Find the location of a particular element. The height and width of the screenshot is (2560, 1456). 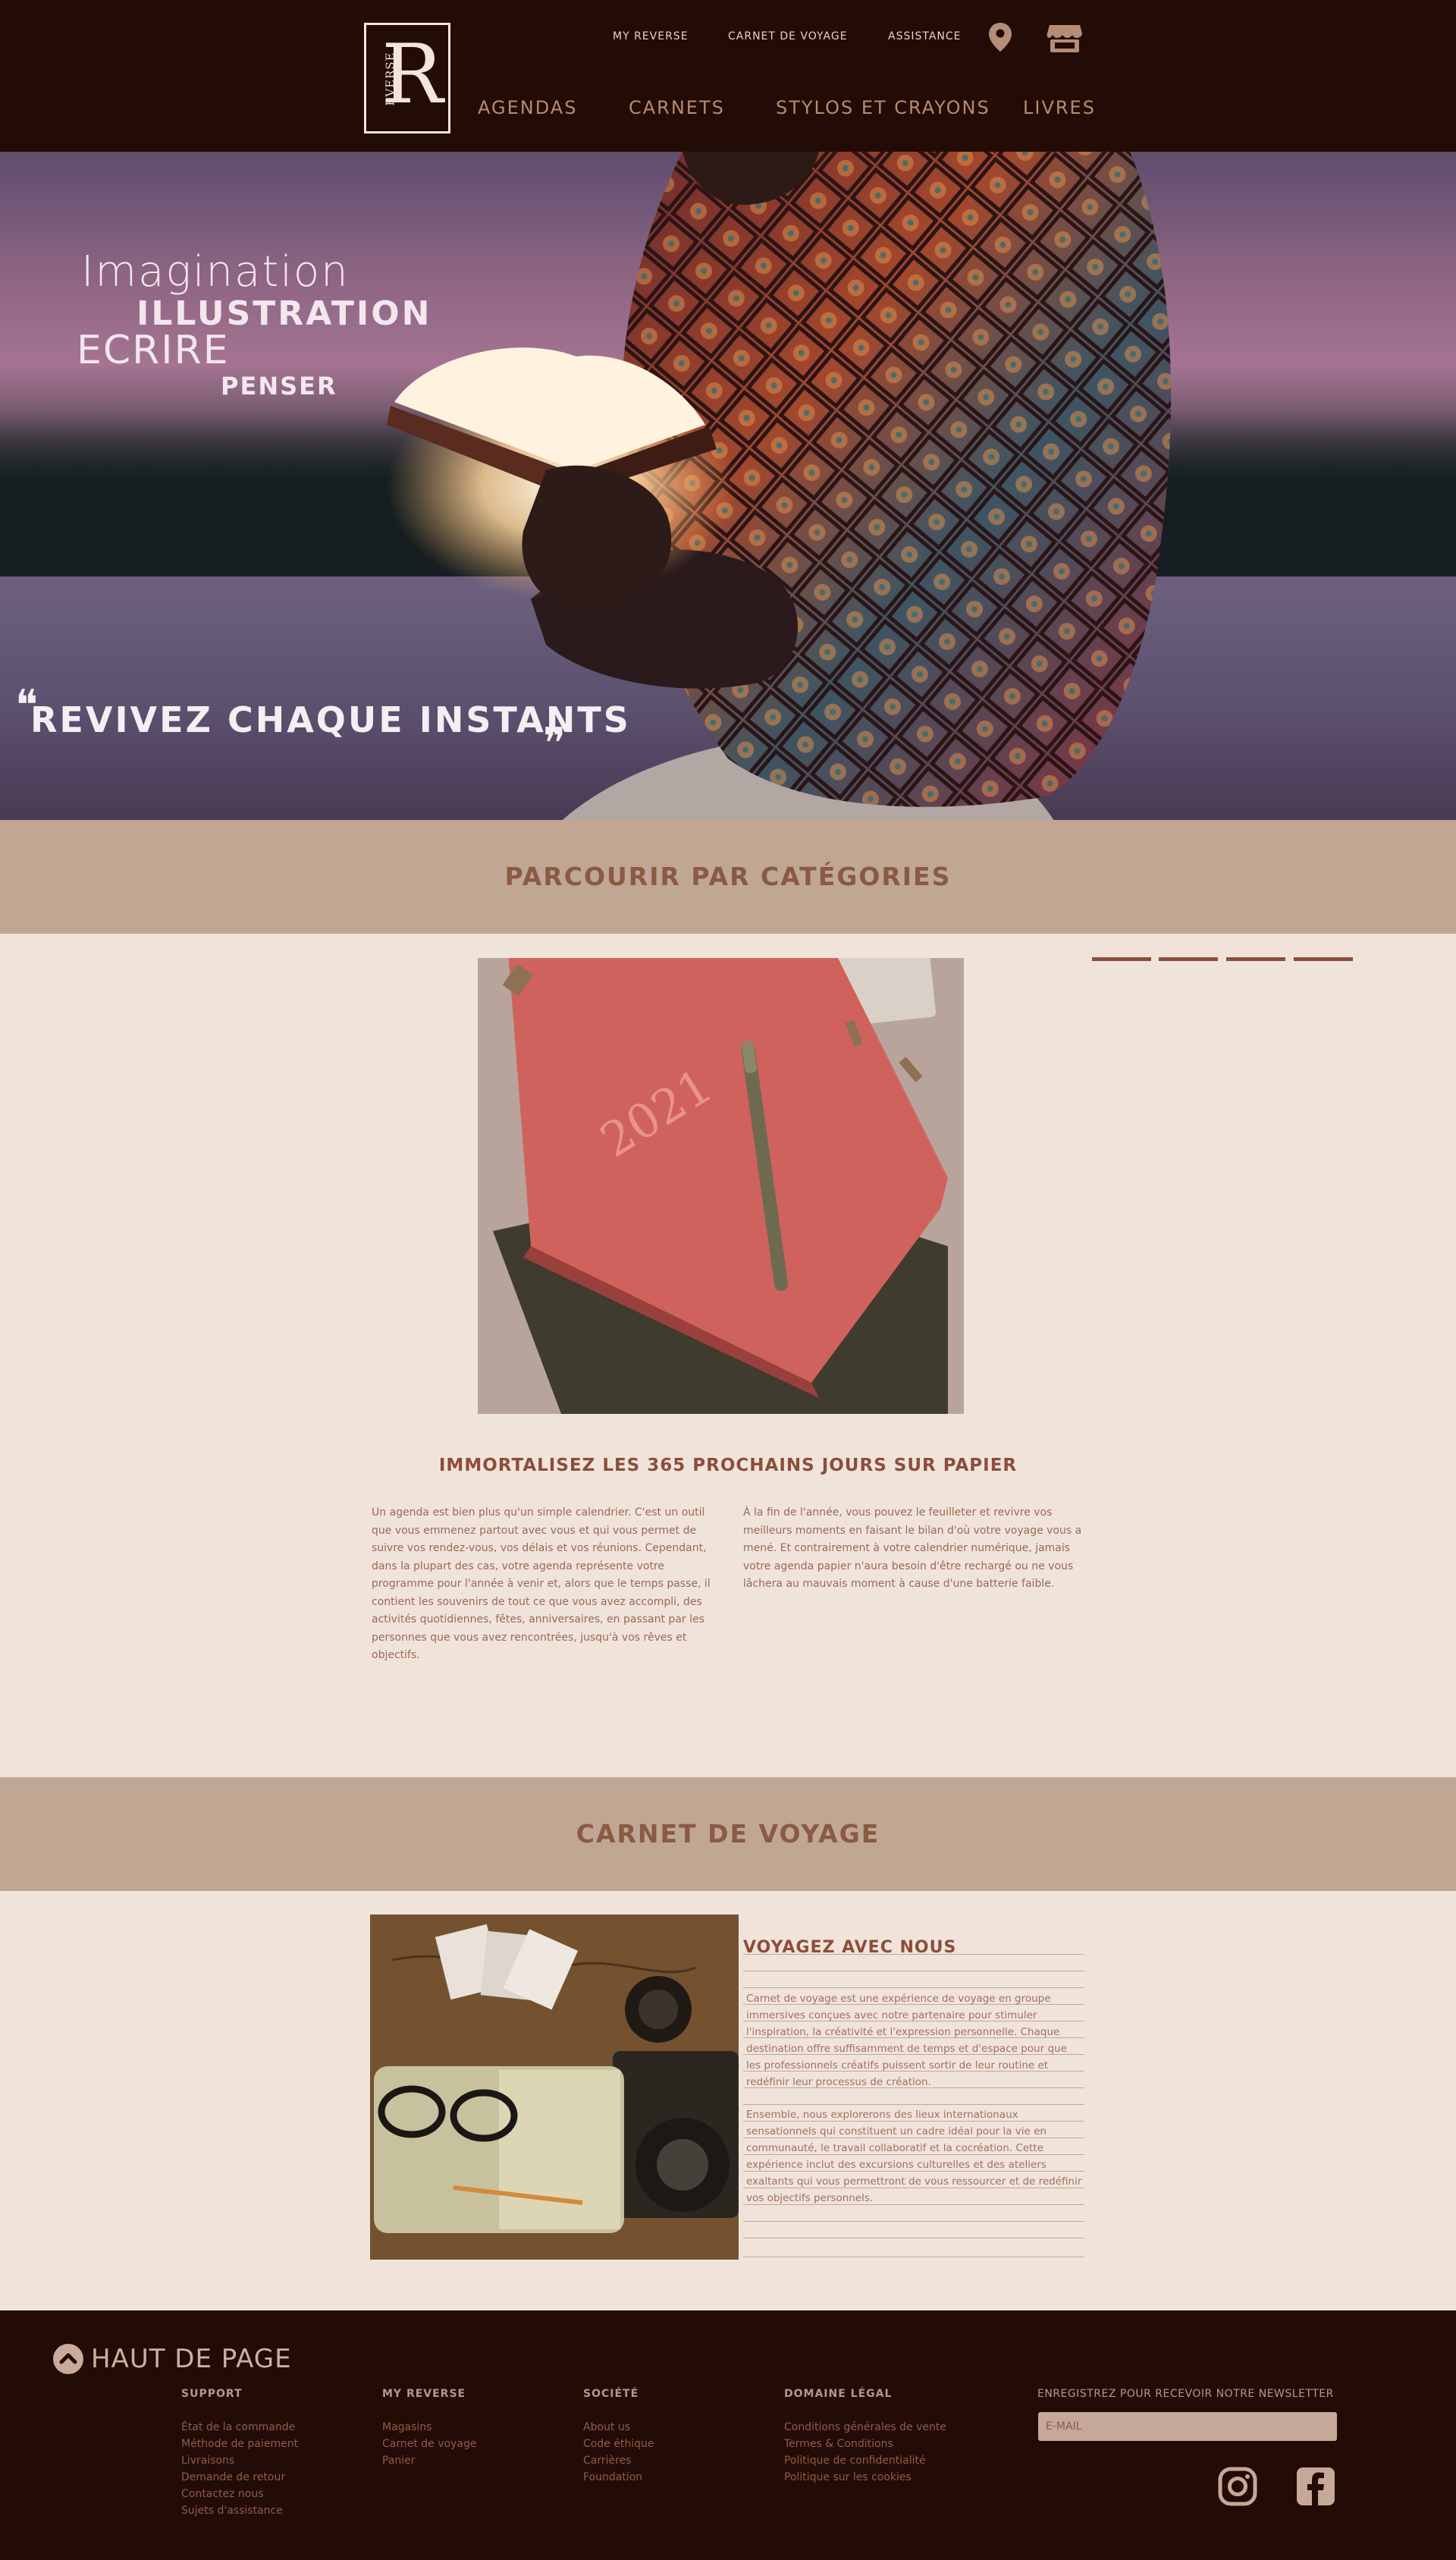

newsletter-email-input is located at coordinates (1187, 2426).